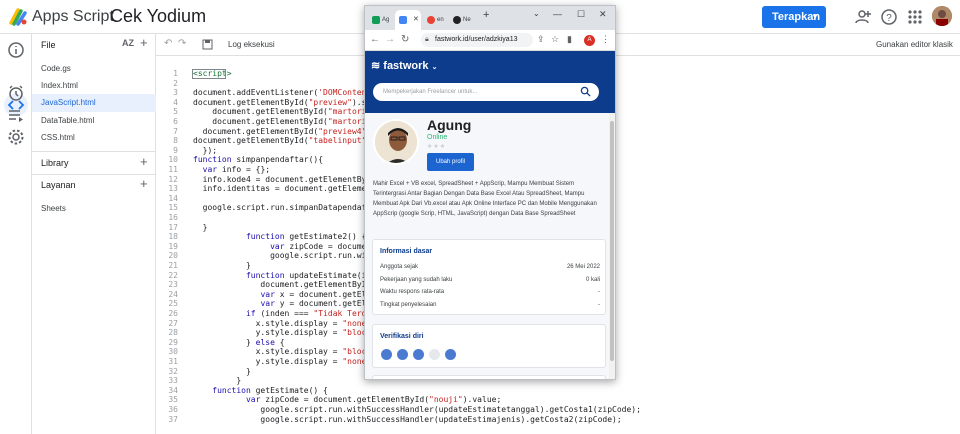 This screenshot has width=960, height=434. What do you see at coordinates (173, 361) in the screenshot?
I see `line-number: 31` at bounding box center [173, 361].